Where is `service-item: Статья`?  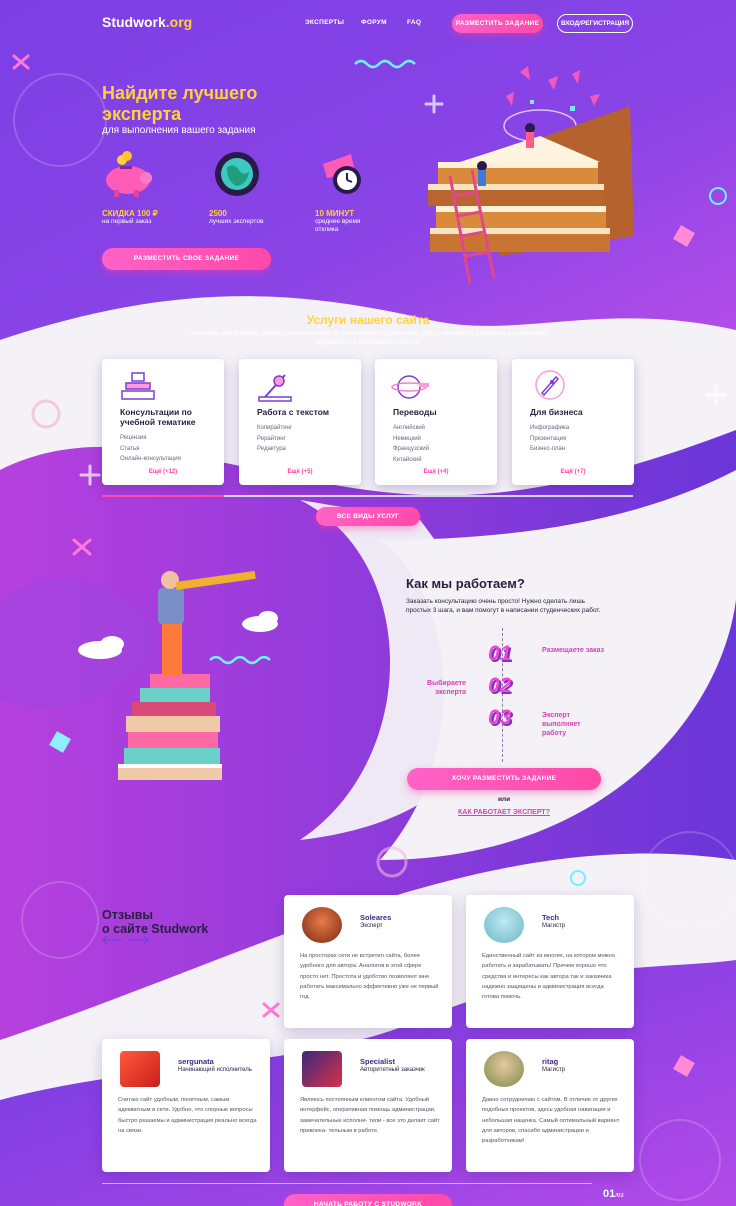
service-item: Статья is located at coordinates (150, 449).